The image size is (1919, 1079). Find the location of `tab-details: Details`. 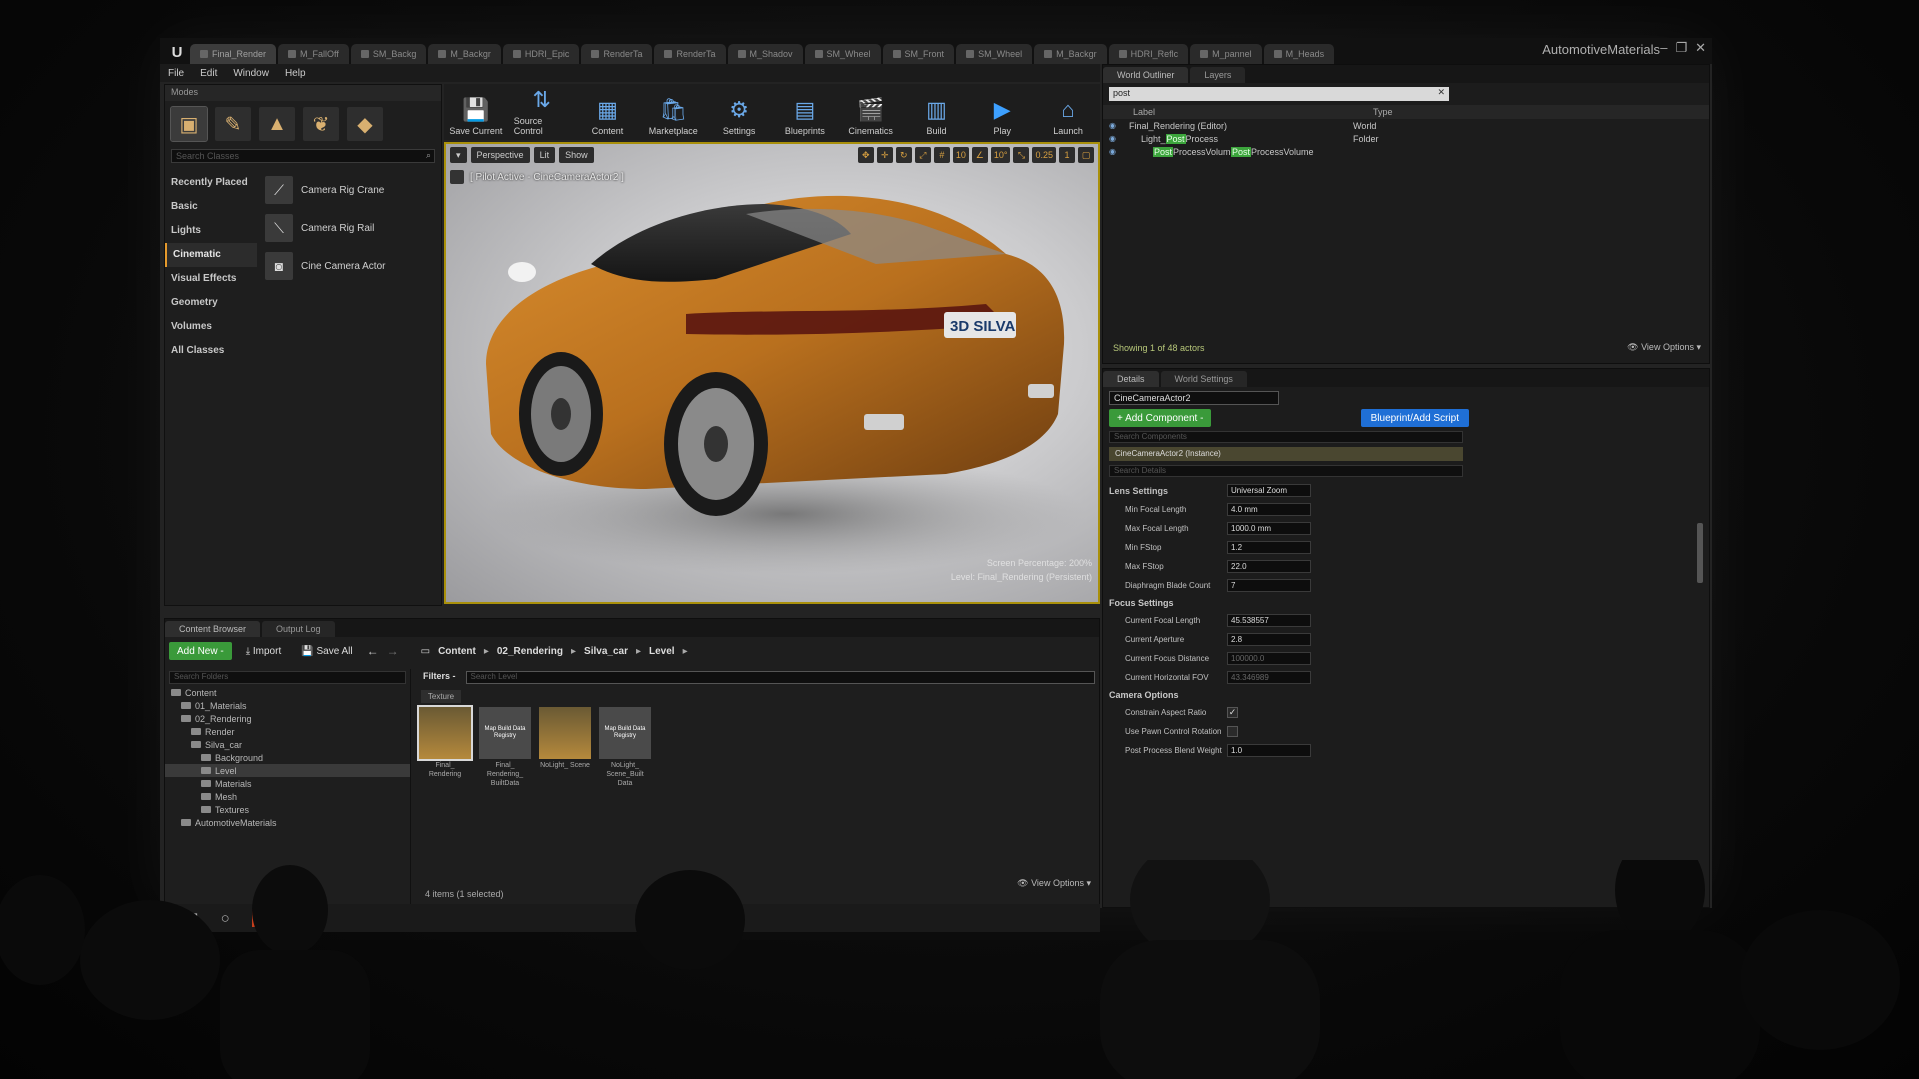

tab-details: Details is located at coordinates (1131, 379).